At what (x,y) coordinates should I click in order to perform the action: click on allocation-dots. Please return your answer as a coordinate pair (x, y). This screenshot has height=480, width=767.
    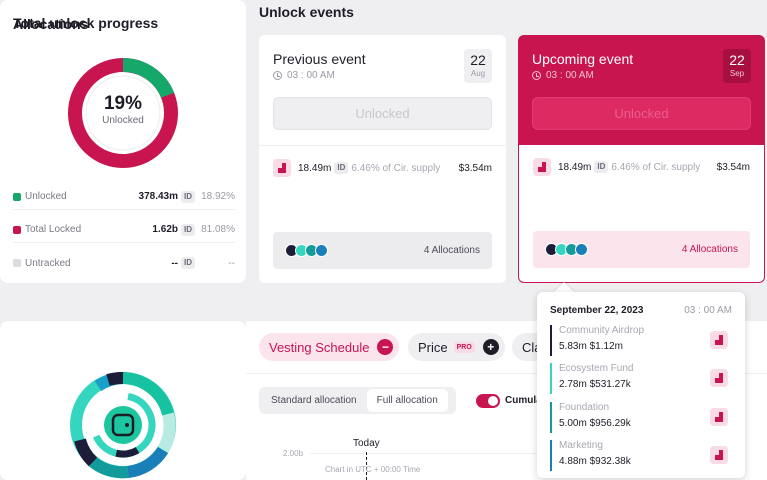
    Looking at the image, I should click on (354, 250).